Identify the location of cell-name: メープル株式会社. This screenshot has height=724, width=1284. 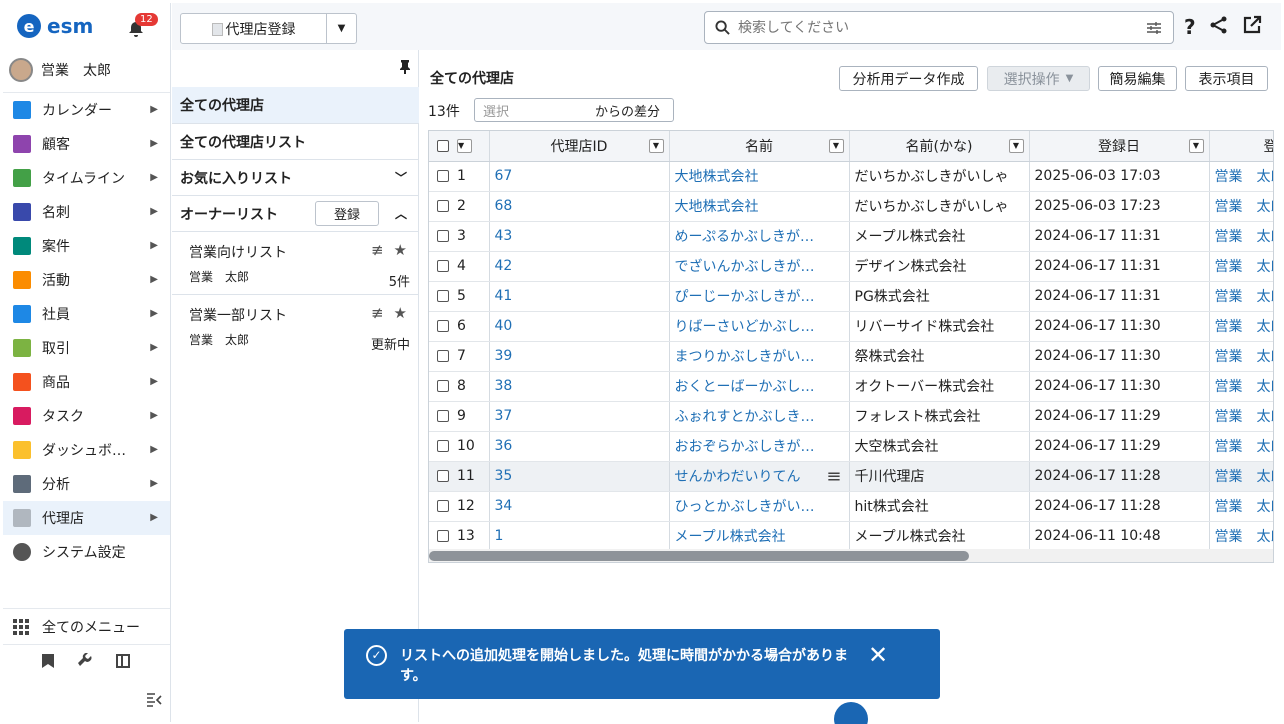
(759, 536).